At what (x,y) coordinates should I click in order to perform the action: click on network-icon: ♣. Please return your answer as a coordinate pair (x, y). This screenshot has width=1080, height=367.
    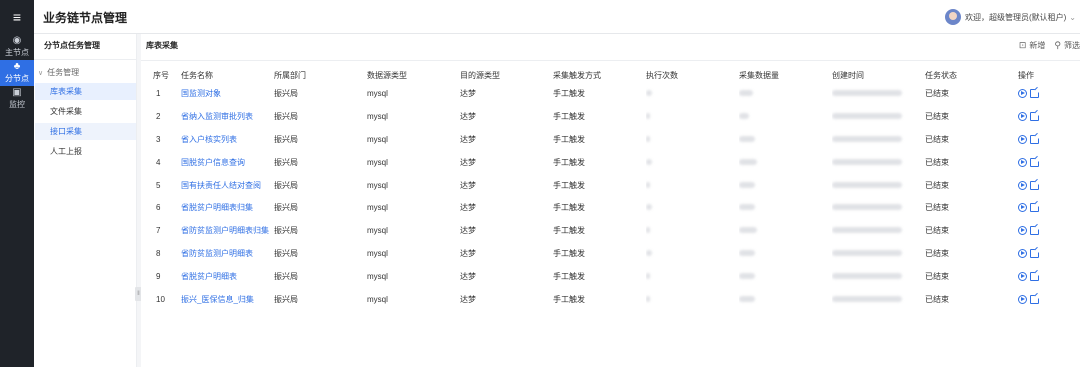
    Looking at the image, I should click on (17, 66).